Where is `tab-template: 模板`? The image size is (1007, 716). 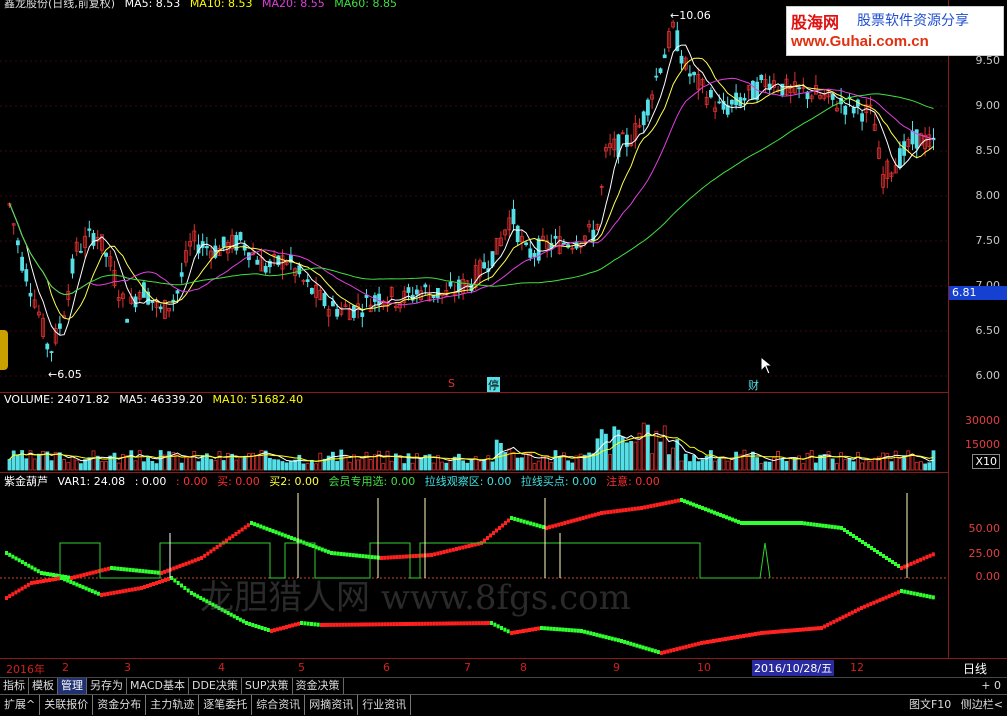
tab-template: 模板 is located at coordinates (43, 686).